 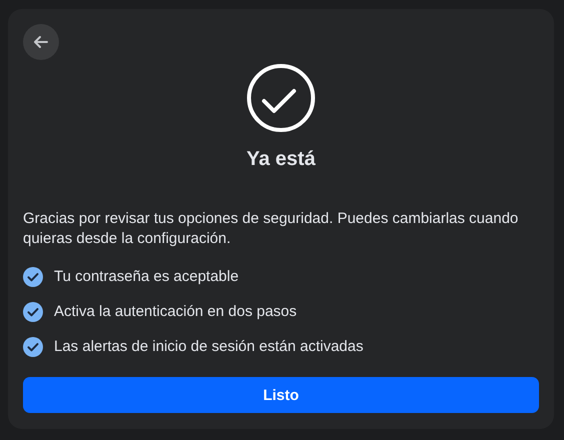 What do you see at coordinates (209, 347) in the screenshot?
I see `checklist-item: Las alertas de inicio de sesión están activadas` at bounding box center [209, 347].